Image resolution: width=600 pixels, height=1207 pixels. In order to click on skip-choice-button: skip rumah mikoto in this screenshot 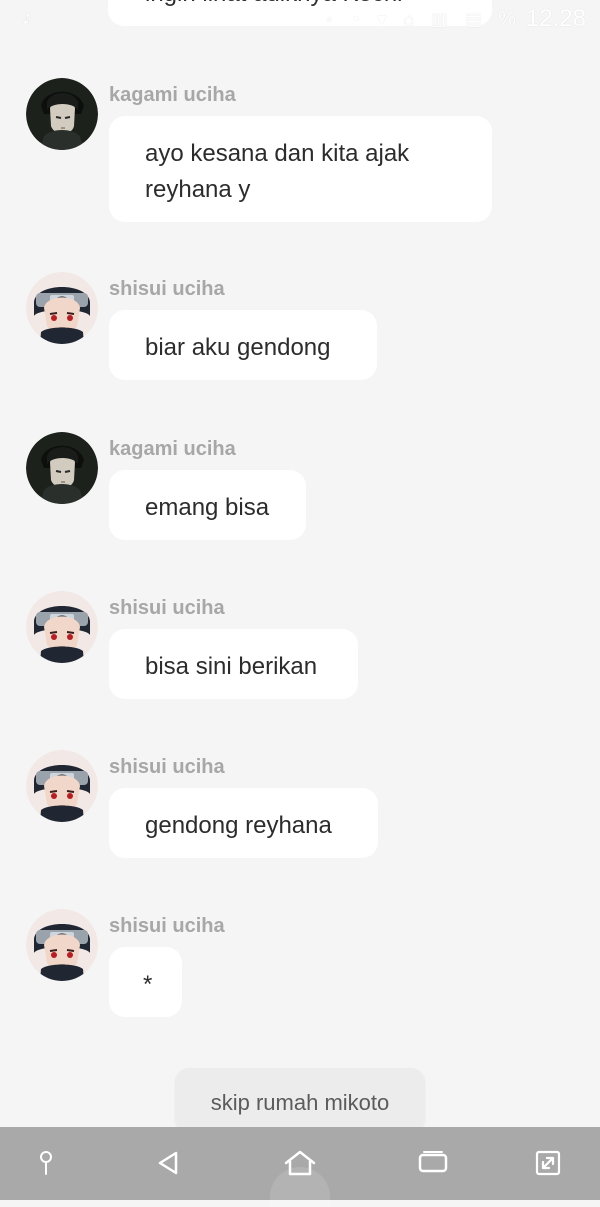, I will do `click(300, 1100)`.